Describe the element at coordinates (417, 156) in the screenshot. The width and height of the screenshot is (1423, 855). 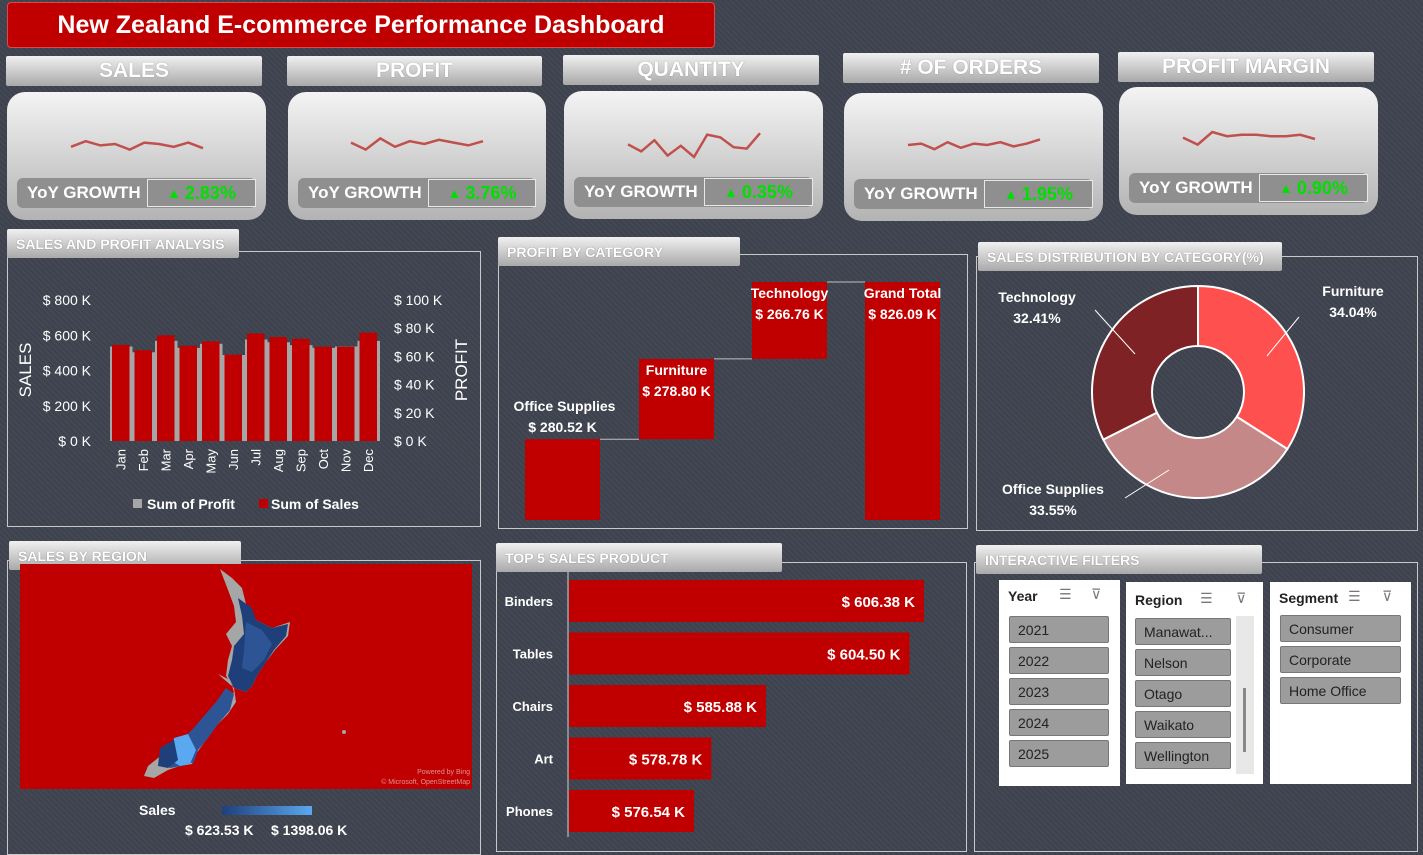
I see `kpi-card: YoY GROWTH ▲ 3.76%` at that location.